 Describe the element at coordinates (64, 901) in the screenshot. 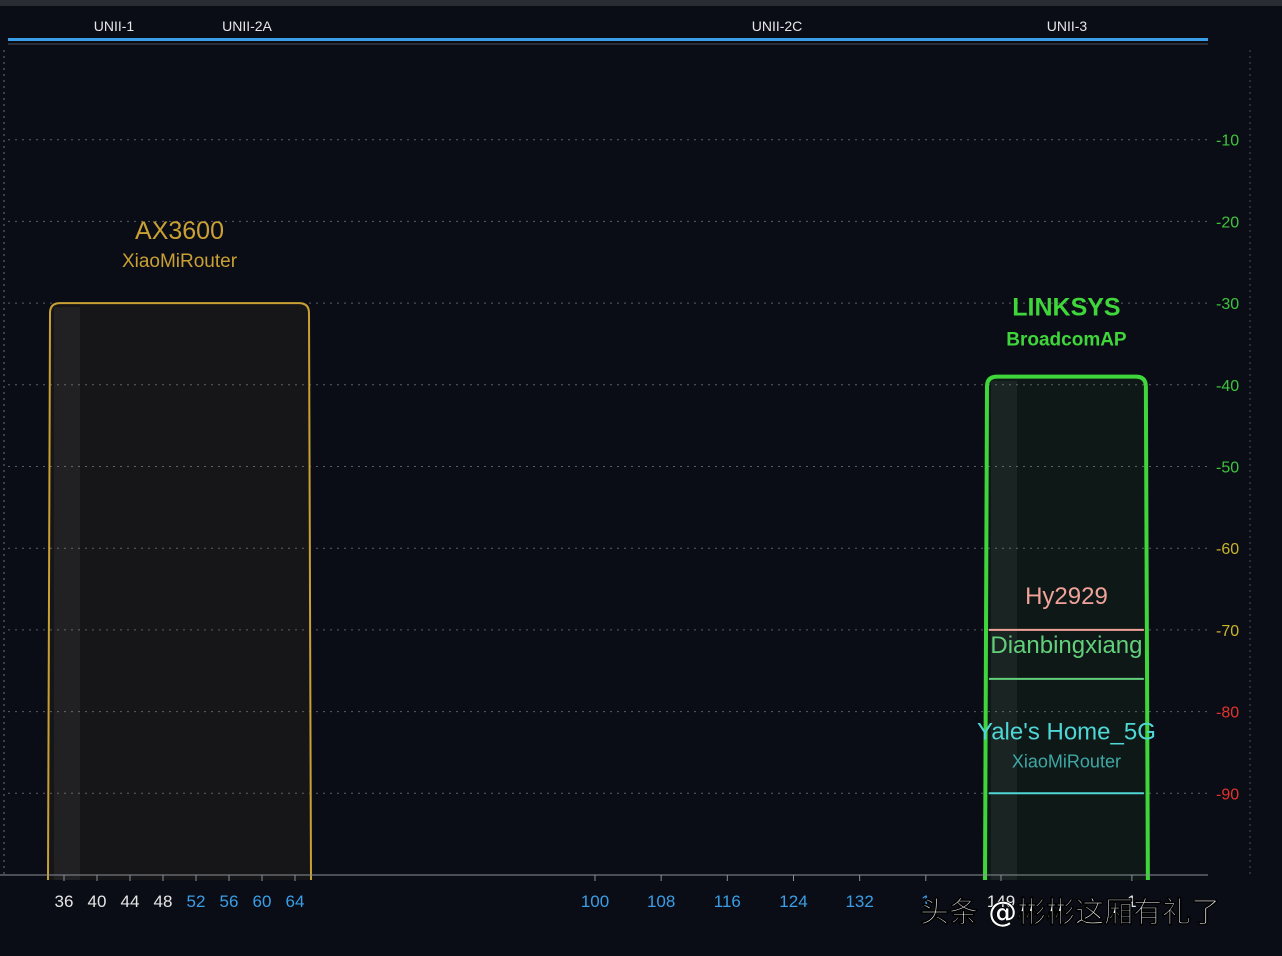

I see `x-tick-label: 36` at that location.